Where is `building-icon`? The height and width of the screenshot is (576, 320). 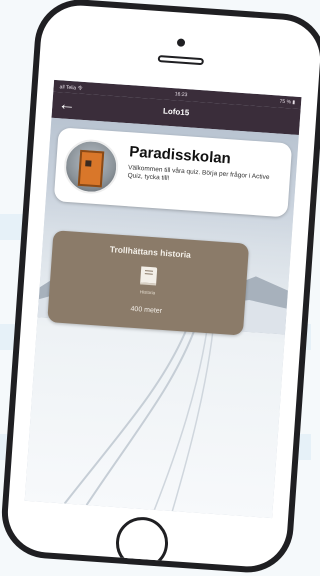
building-icon is located at coordinates (91, 168).